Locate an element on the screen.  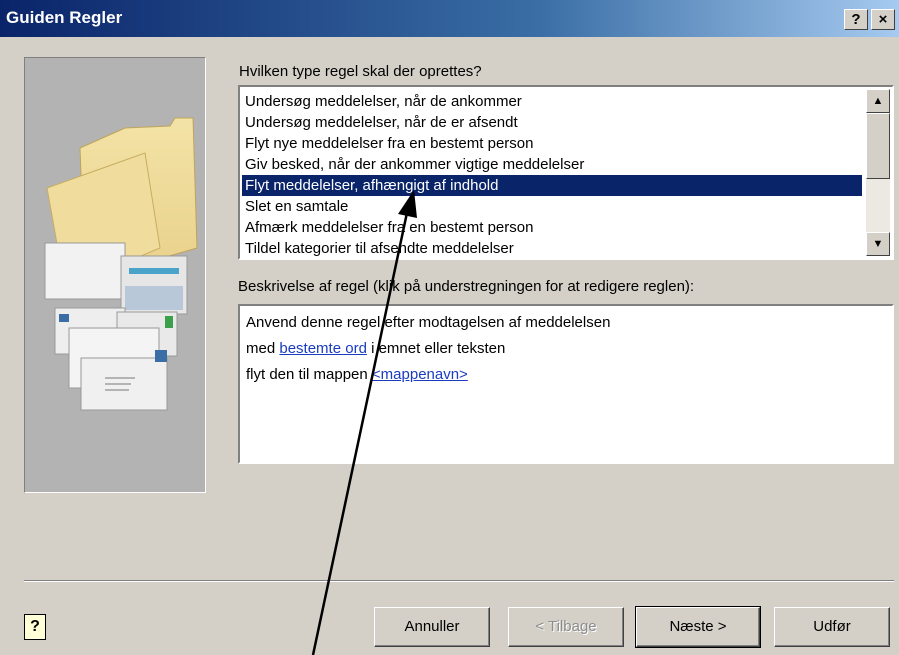
finish-button: Udfør is located at coordinates (832, 627).